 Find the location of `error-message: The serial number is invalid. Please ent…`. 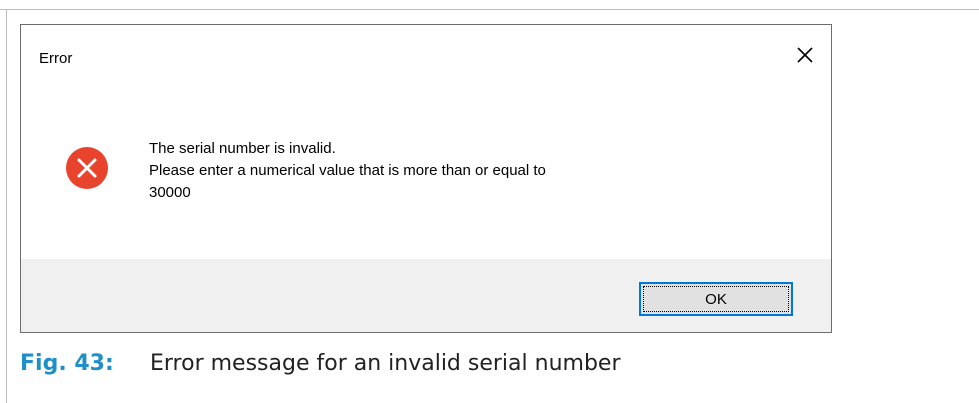

error-message: The serial number is invalid. Please ent… is located at coordinates (347, 171).